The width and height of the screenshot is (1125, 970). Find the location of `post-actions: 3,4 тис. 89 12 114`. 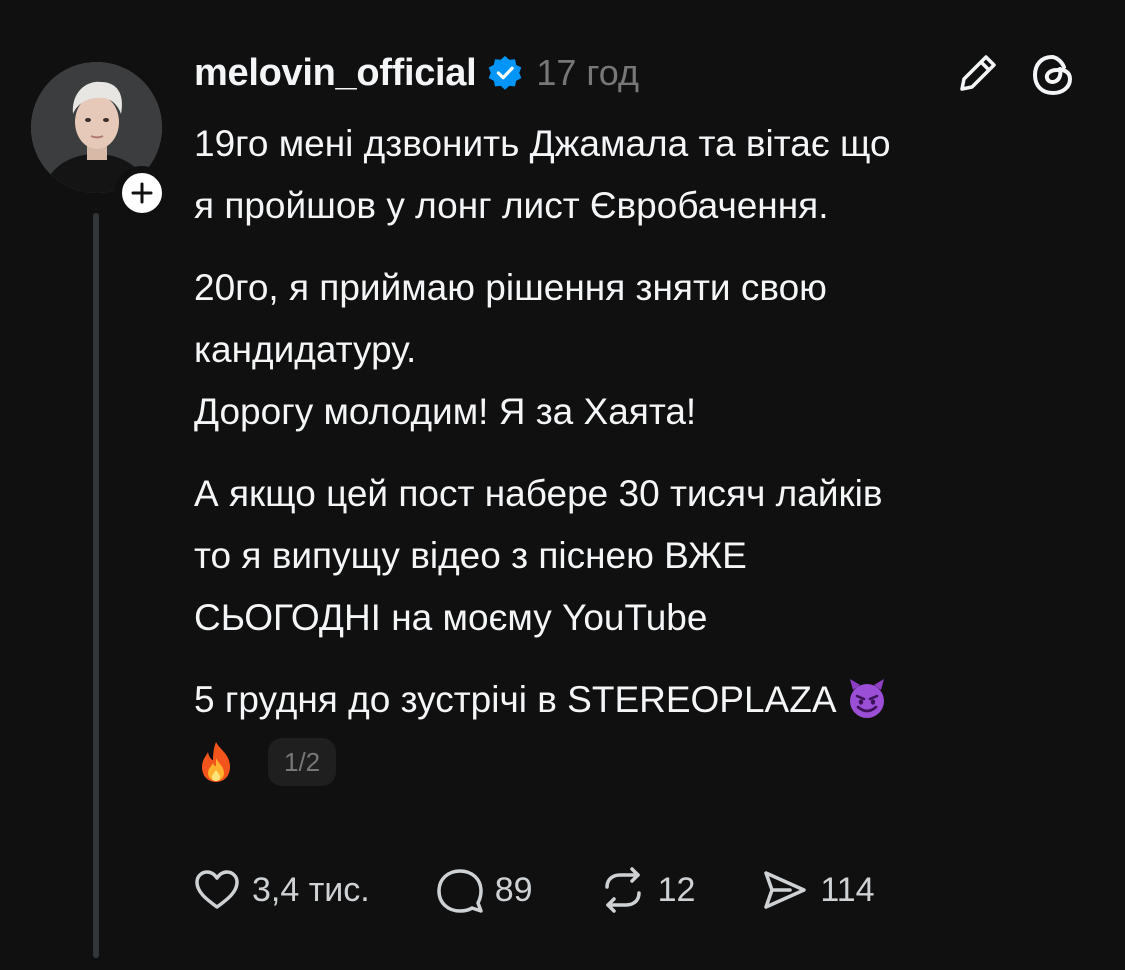

post-actions: 3,4 тис. 89 12 114 is located at coordinates (566, 890).